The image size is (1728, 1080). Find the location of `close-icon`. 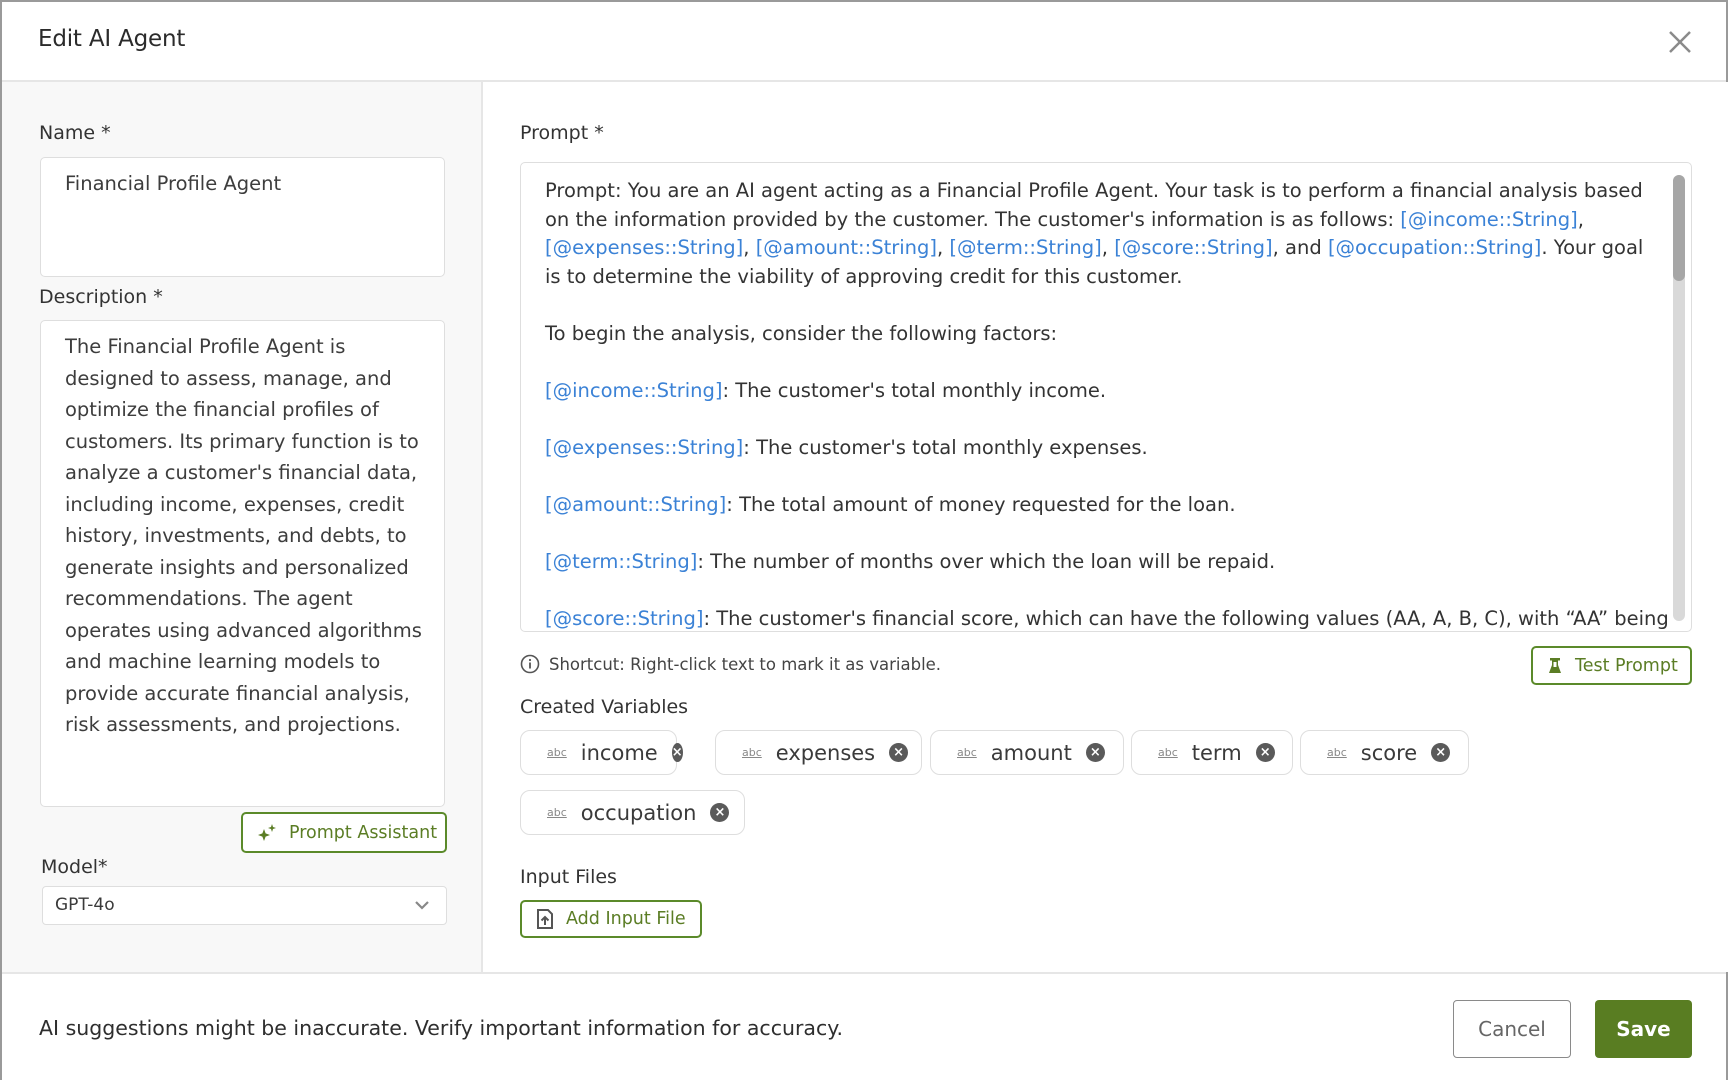

close-icon is located at coordinates (1680, 42).